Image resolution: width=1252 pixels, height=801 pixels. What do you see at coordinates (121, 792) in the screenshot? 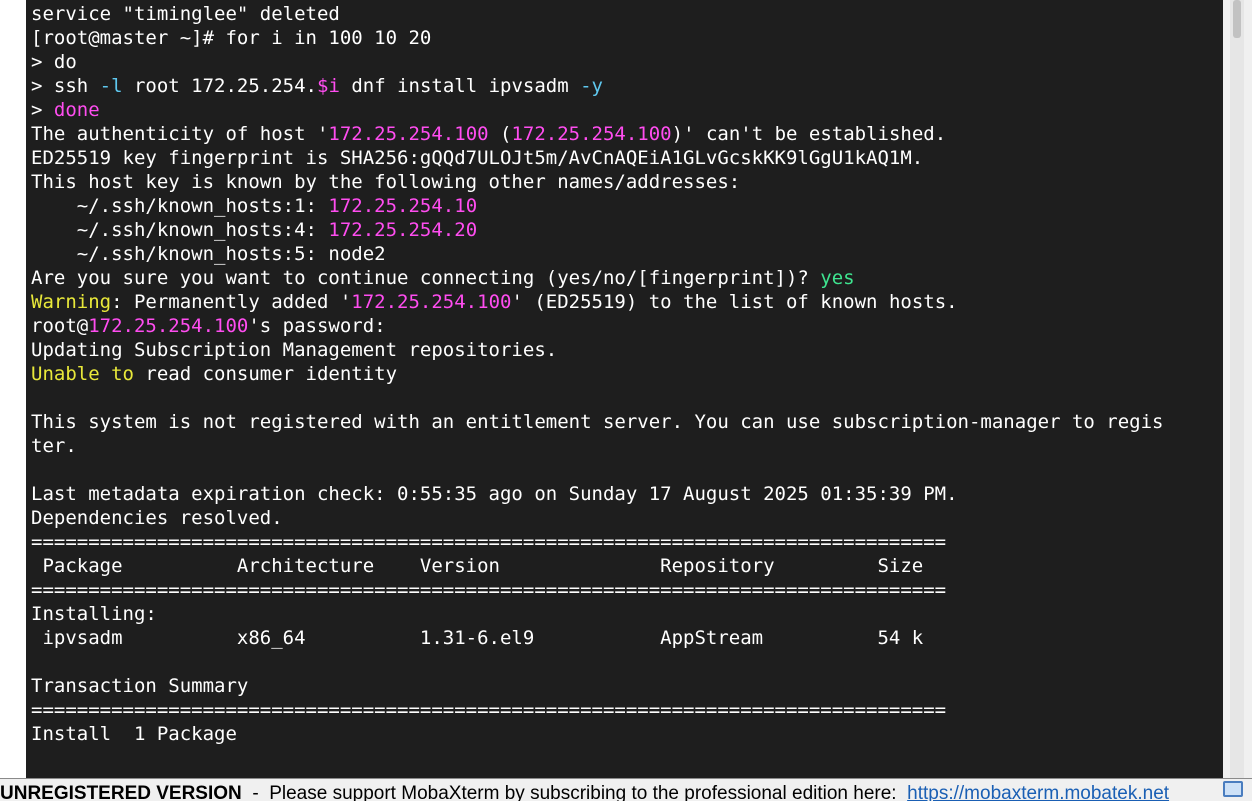
I see `unregistered-label: UNREGISTERED VERSION` at bounding box center [121, 792].